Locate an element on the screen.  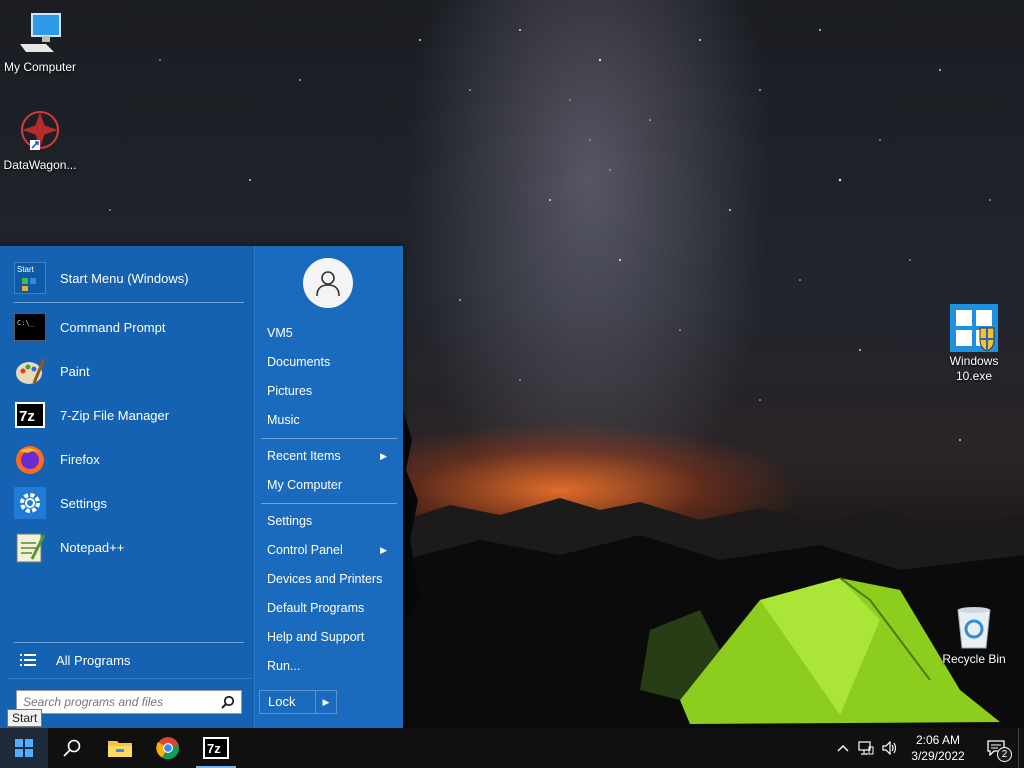
taskbar-file-explorer is located at coordinates (120, 748).